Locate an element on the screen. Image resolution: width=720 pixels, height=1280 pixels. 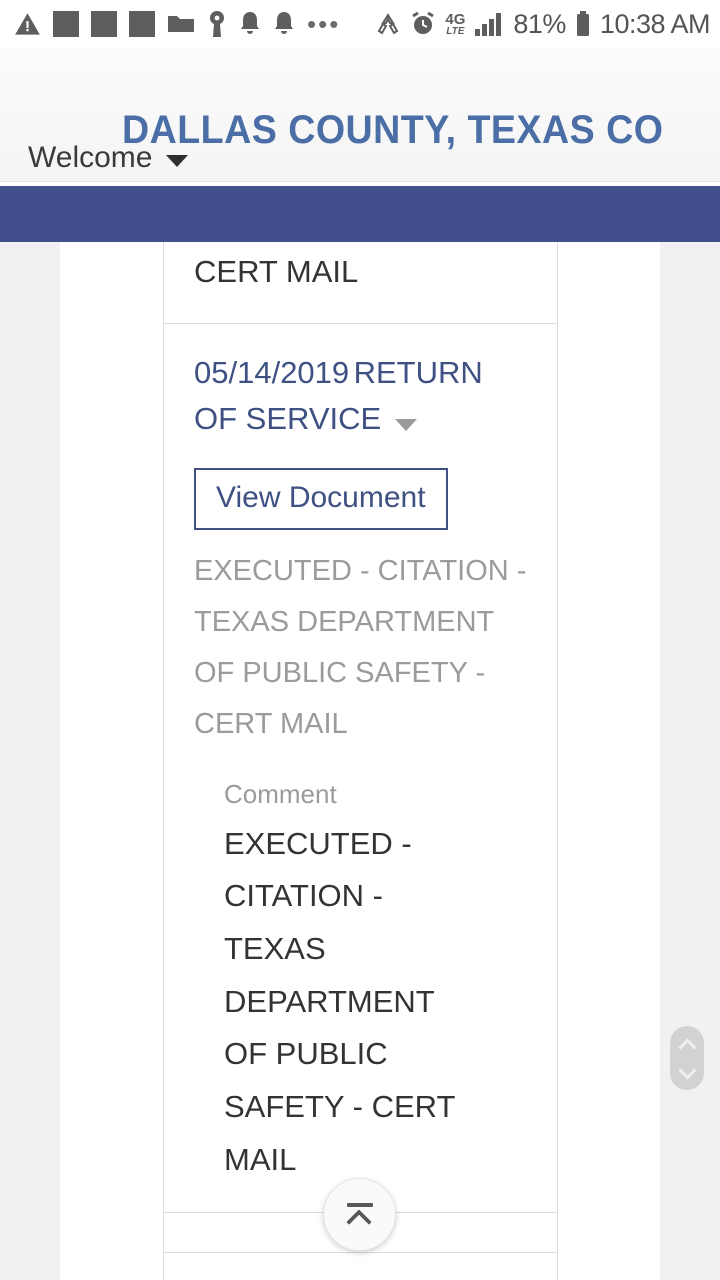
status-bar-right-icons: 4G LTE 81% 10:38 AM is located at coordinates (547, 24).